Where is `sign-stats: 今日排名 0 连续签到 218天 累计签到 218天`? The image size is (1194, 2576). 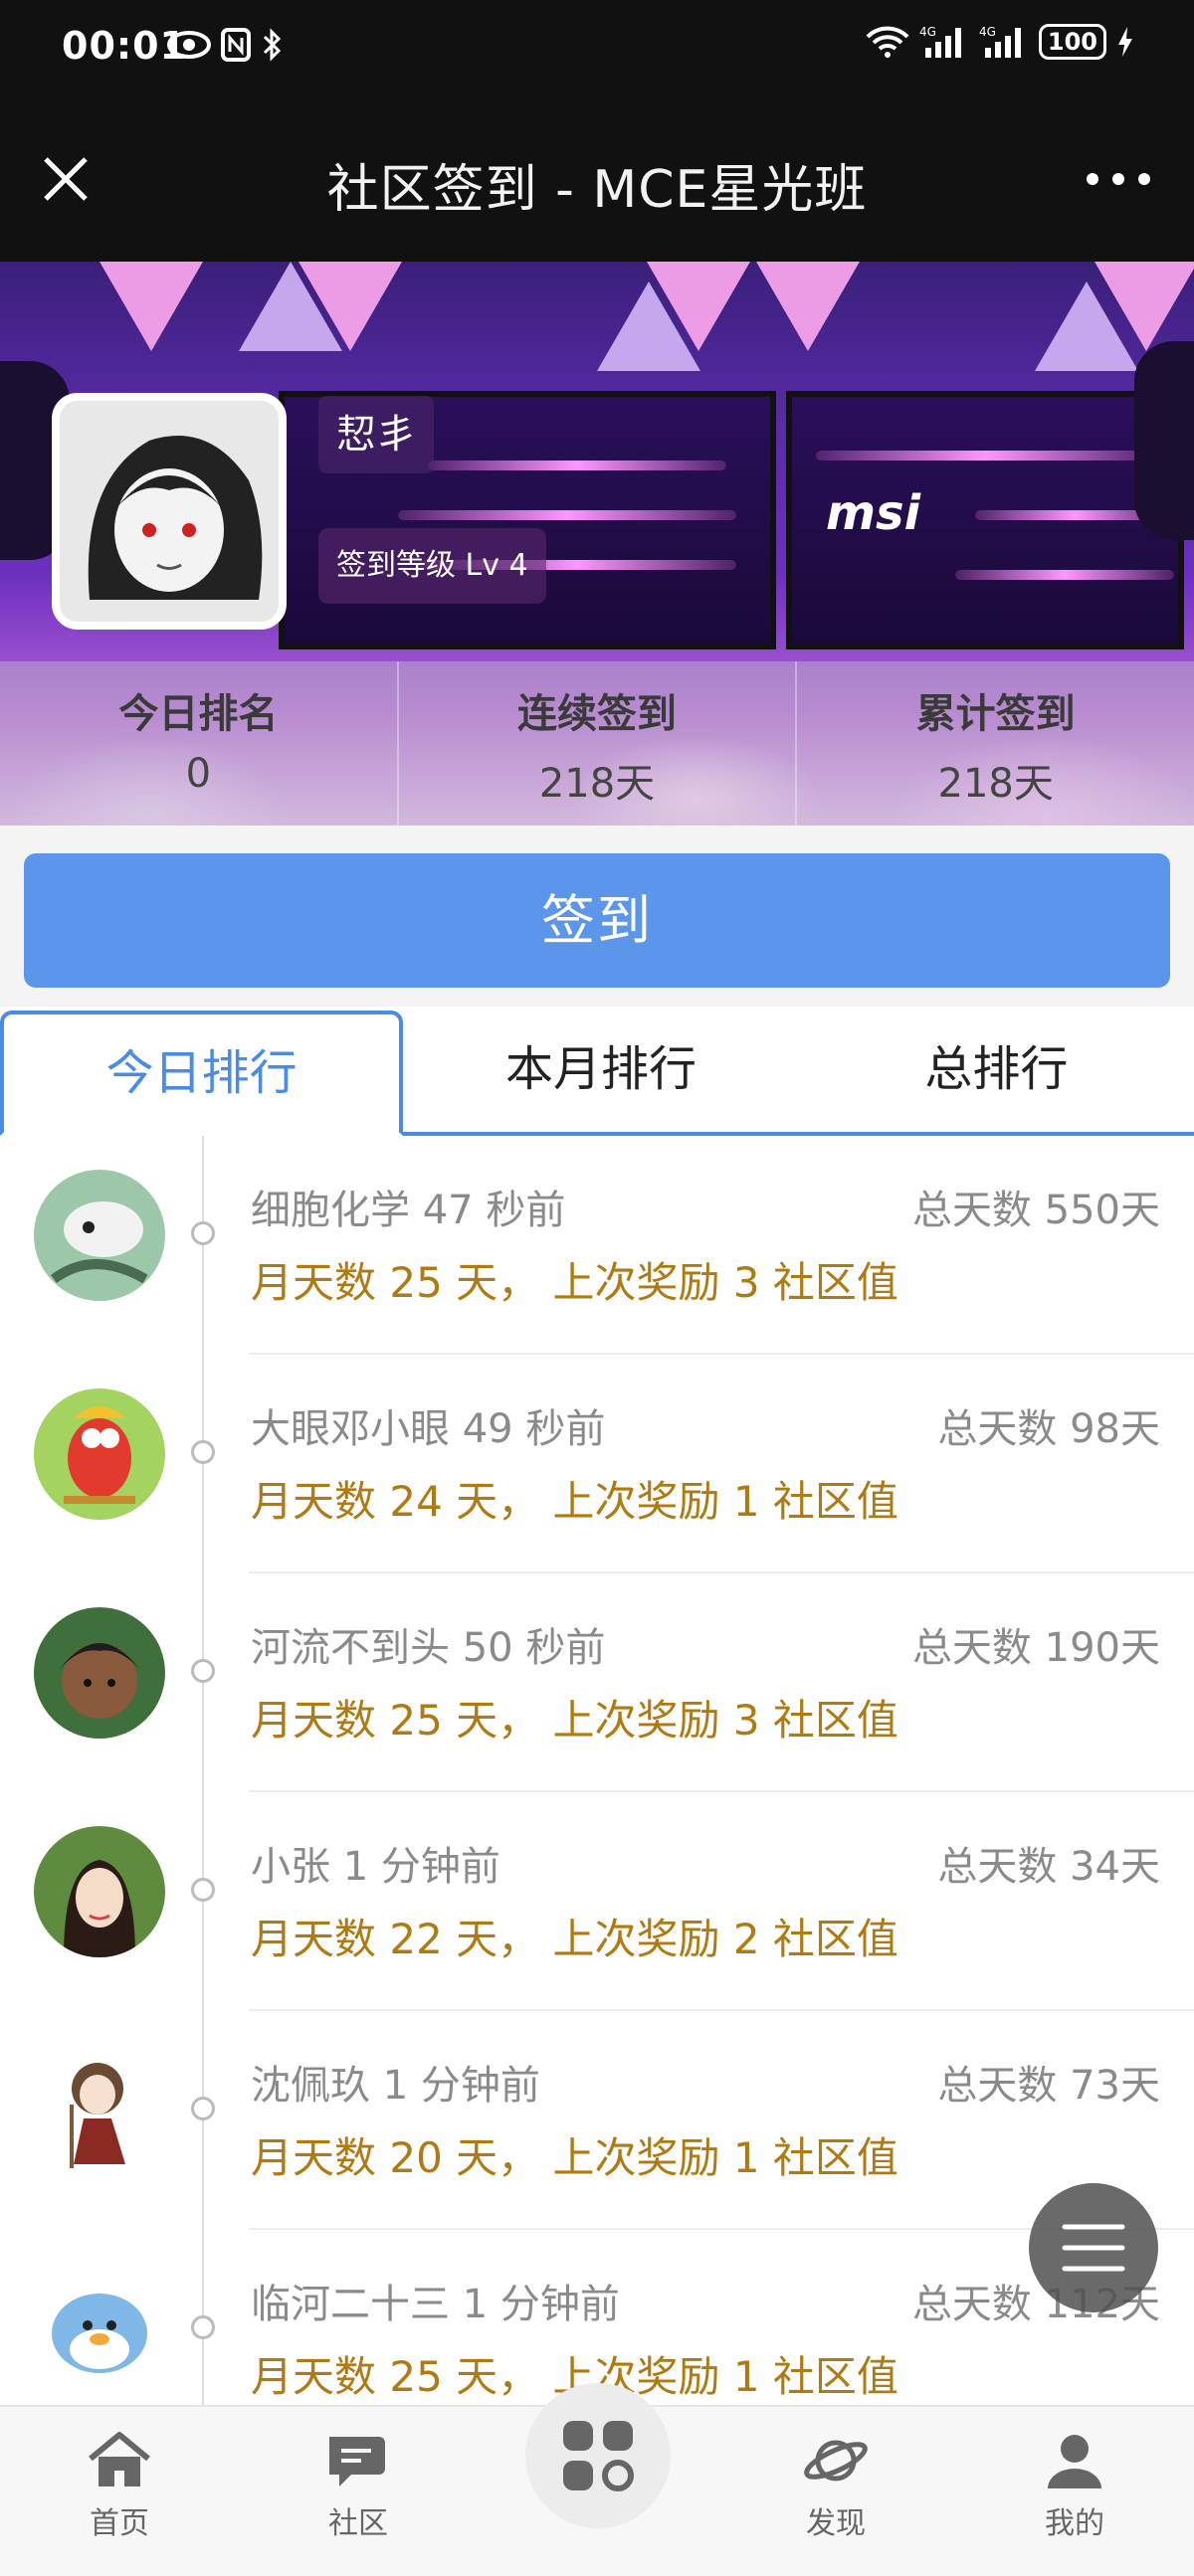
sign-stats: 今日排名 0 连续签到 218天 累计签到 218天 is located at coordinates (597, 743).